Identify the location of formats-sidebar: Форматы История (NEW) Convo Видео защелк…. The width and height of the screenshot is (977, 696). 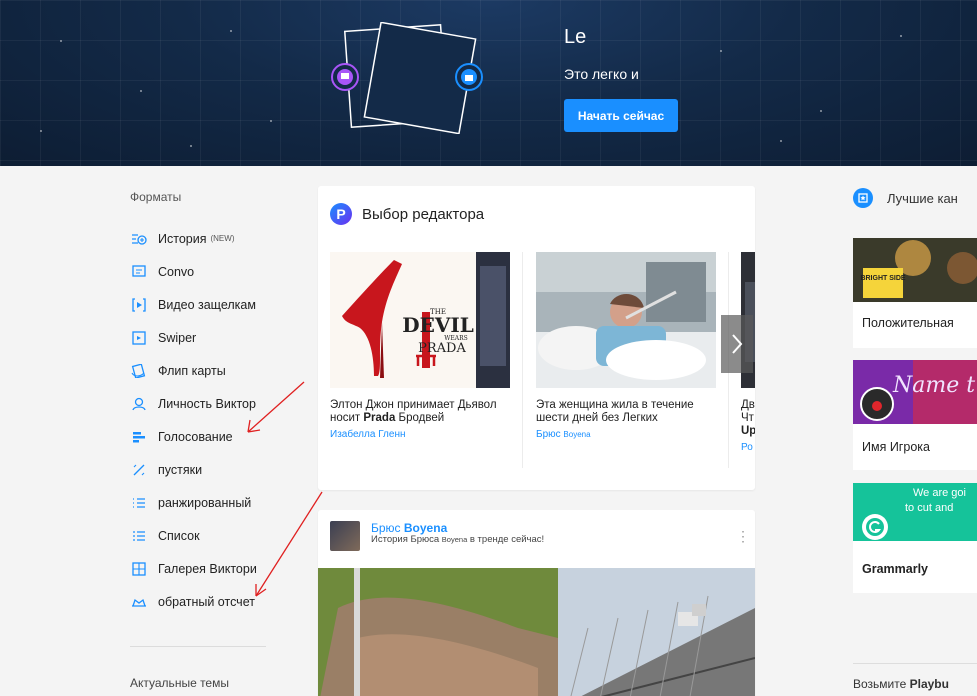
(210, 418).